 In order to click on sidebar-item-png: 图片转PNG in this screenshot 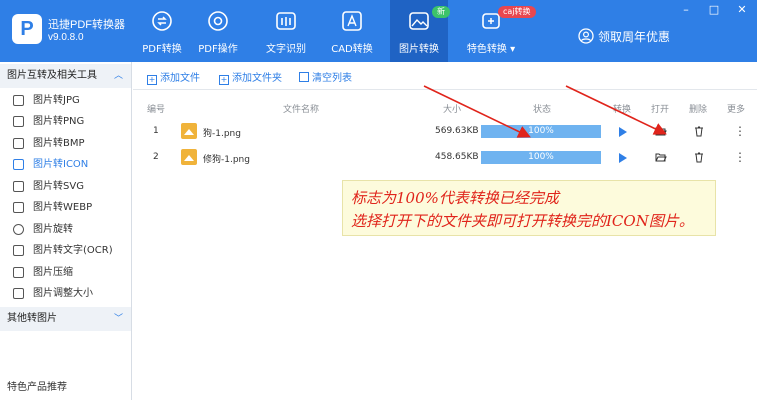, I will do `click(65, 121)`.